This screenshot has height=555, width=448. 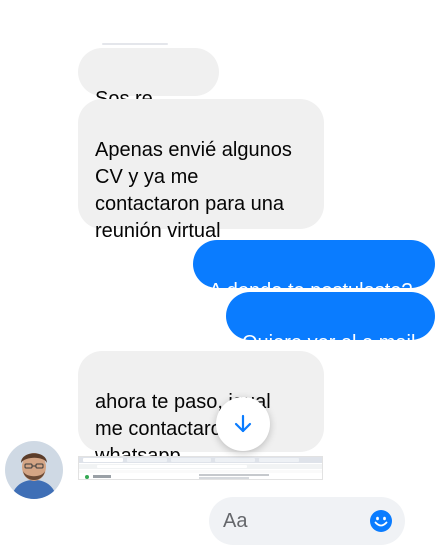 I want to click on emoji-button, so click(x=381, y=521).